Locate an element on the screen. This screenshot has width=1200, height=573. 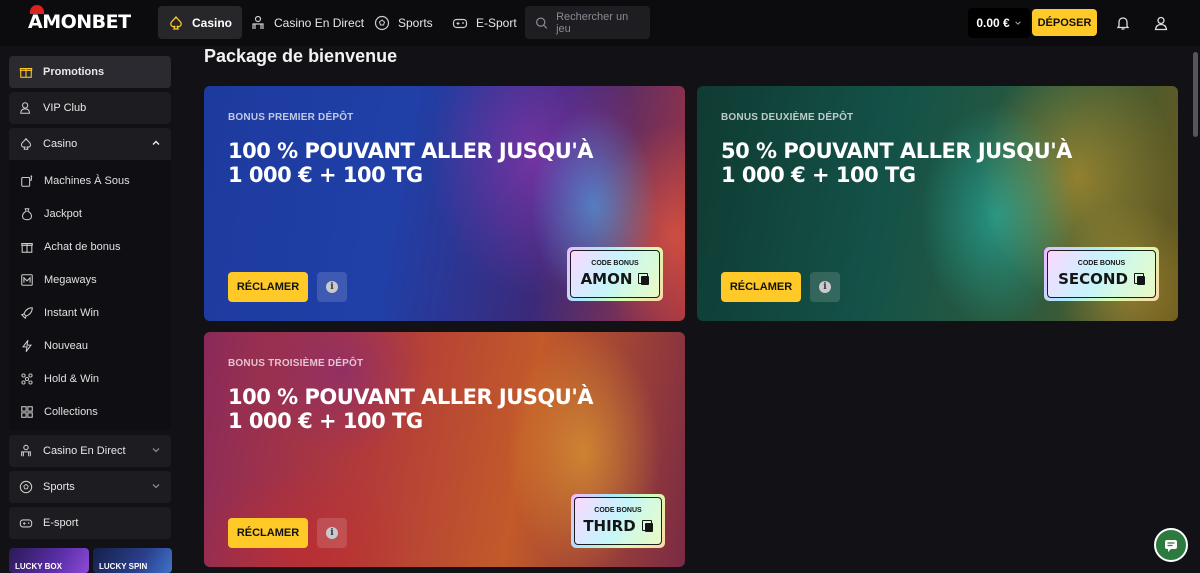
sidebar-item-casino: Casino is located at coordinates (90, 144).